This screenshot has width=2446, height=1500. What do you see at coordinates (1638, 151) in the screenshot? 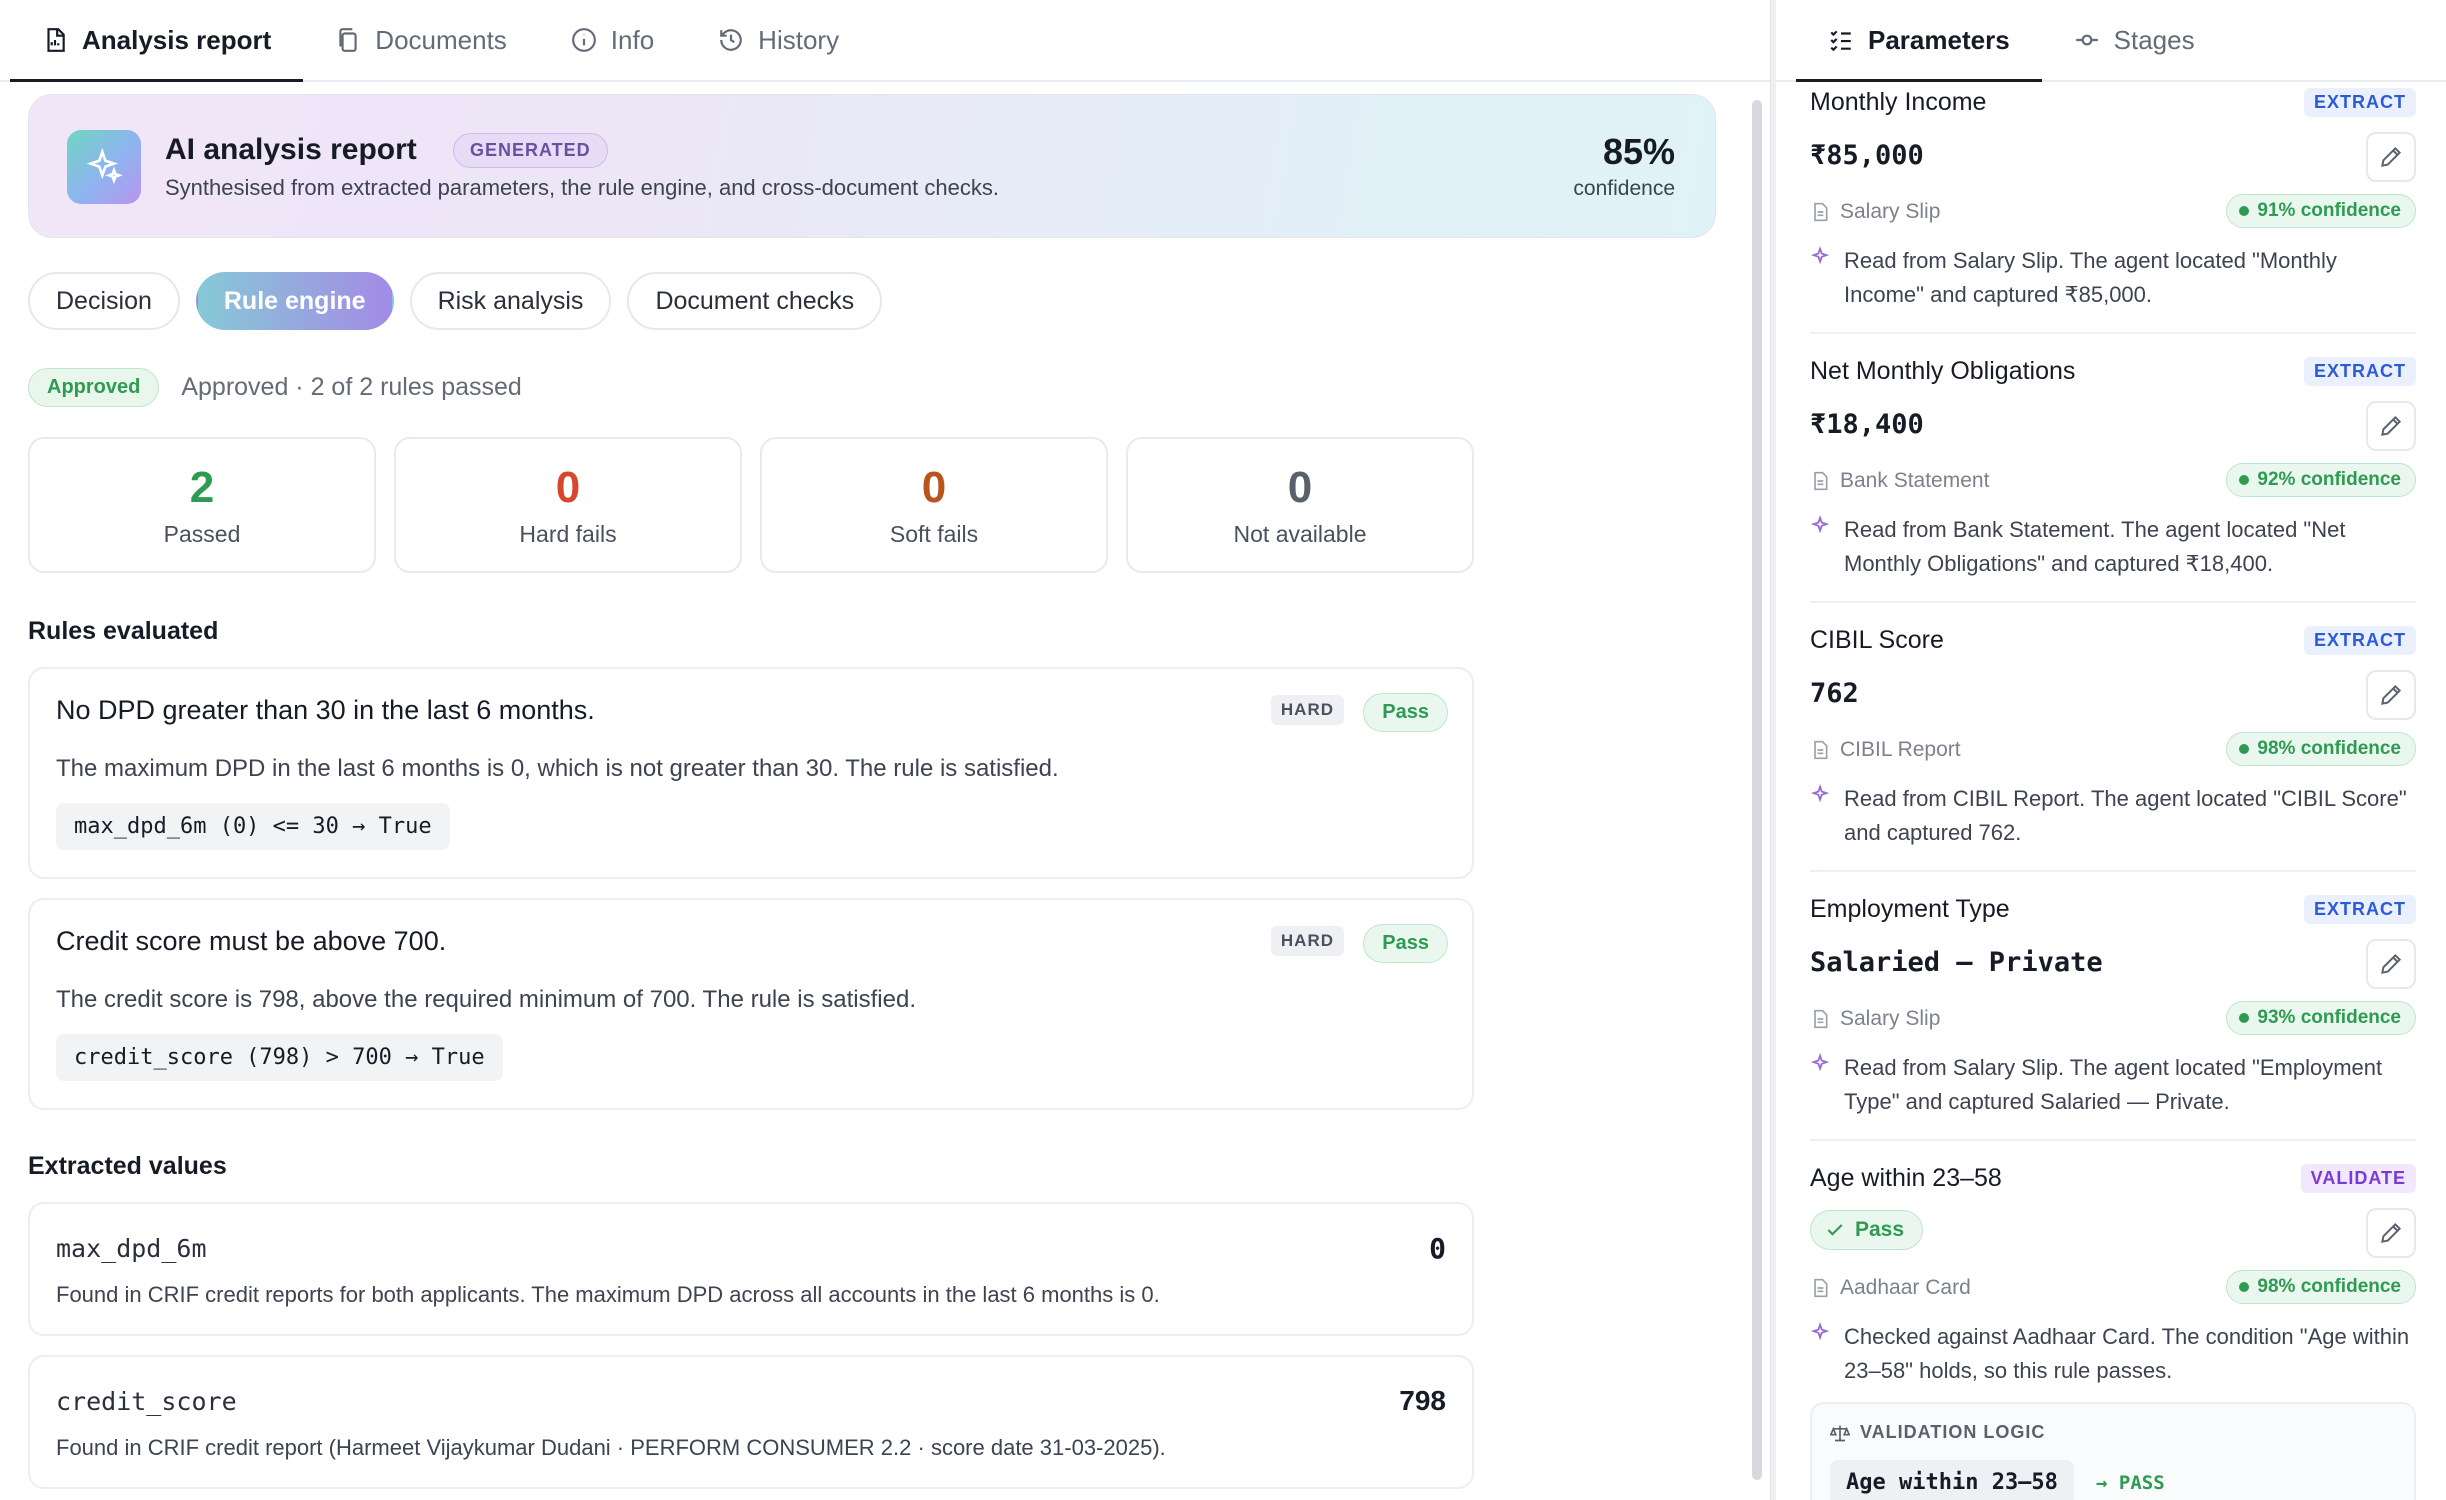
I see `confidence-value: 85%` at bounding box center [1638, 151].